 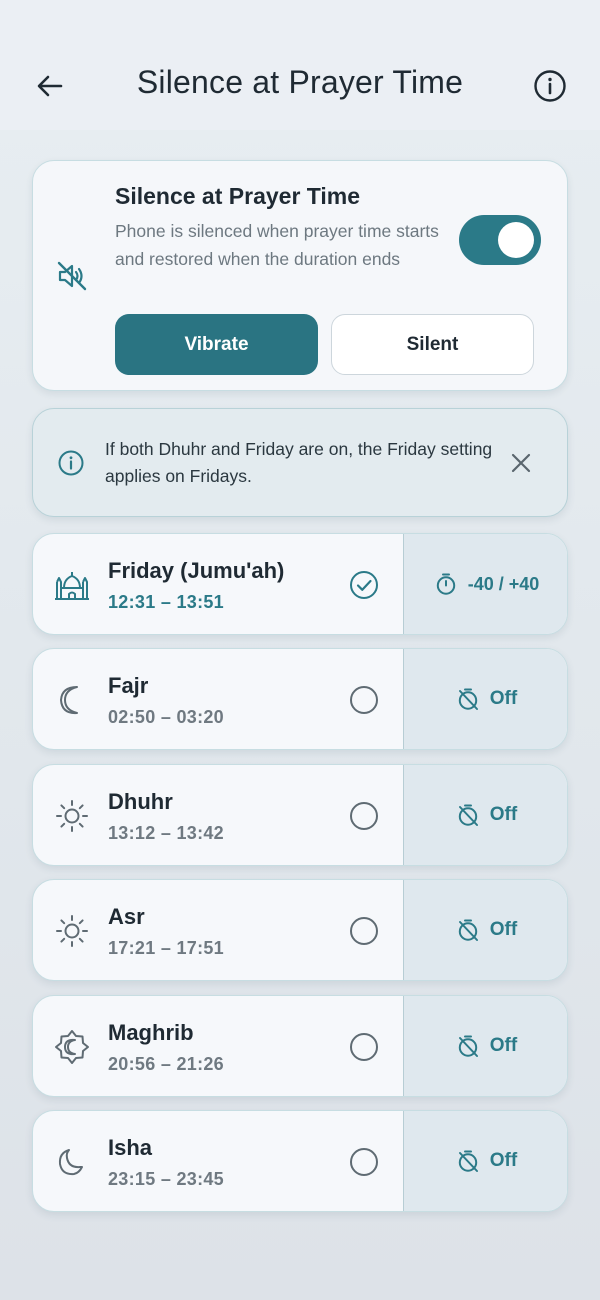 What do you see at coordinates (166, 1179) in the screenshot?
I see `prayer-time: 23:15 – 23:45` at bounding box center [166, 1179].